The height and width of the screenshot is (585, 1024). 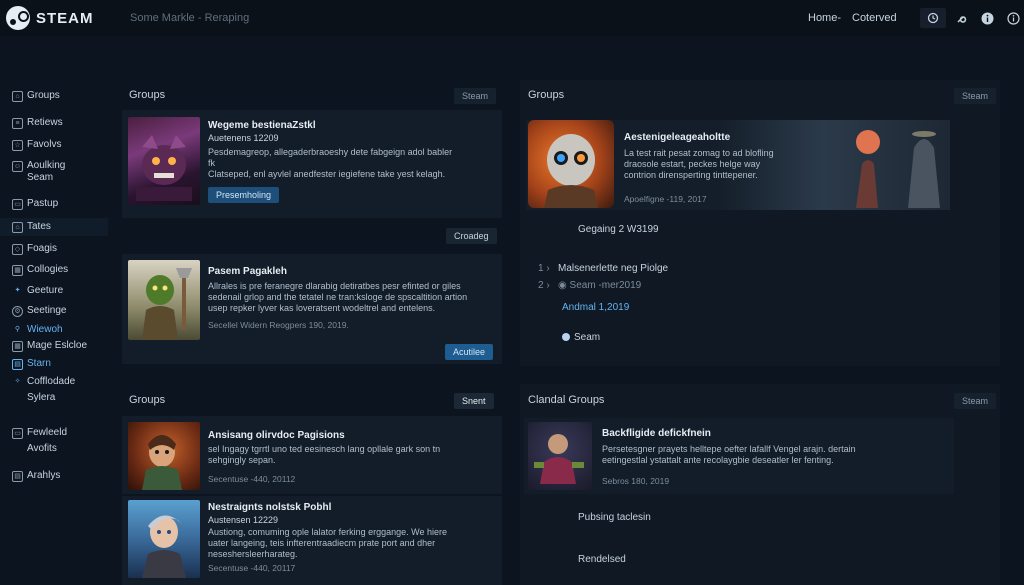 I want to click on sidebar-item-label: Foagis, so click(x=42, y=248).